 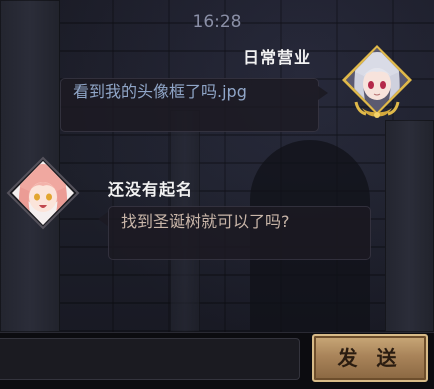 I want to click on silver-haired-girl-avatar-icon, so click(x=377, y=81).